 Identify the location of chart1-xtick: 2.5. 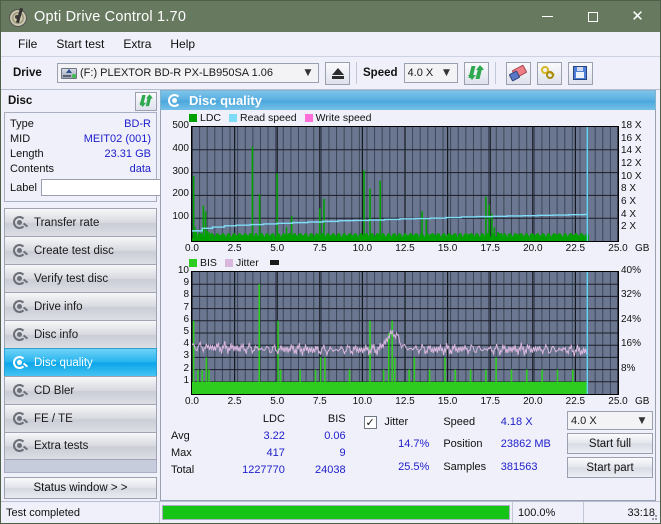
(234, 401).